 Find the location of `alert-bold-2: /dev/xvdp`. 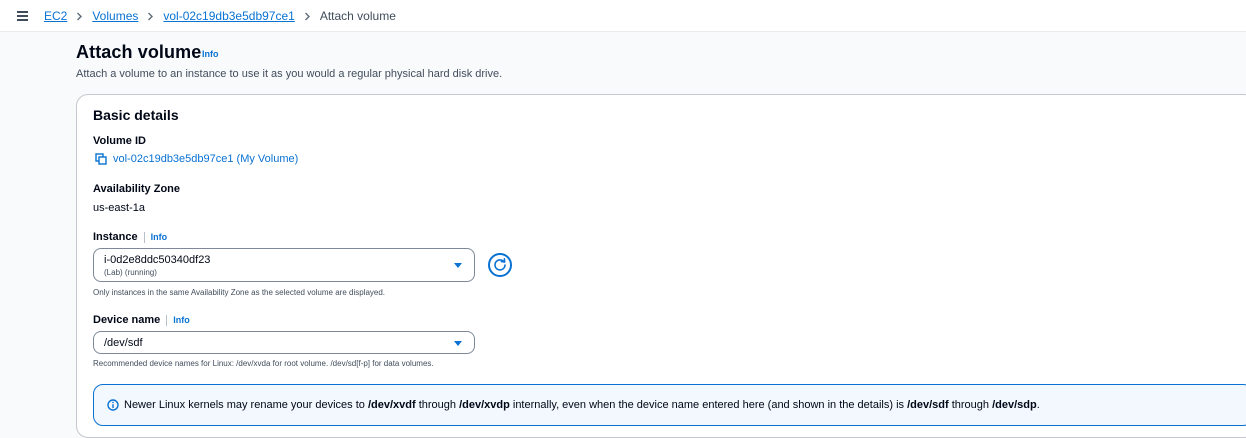

alert-bold-2: /dev/xvdp is located at coordinates (484, 405).